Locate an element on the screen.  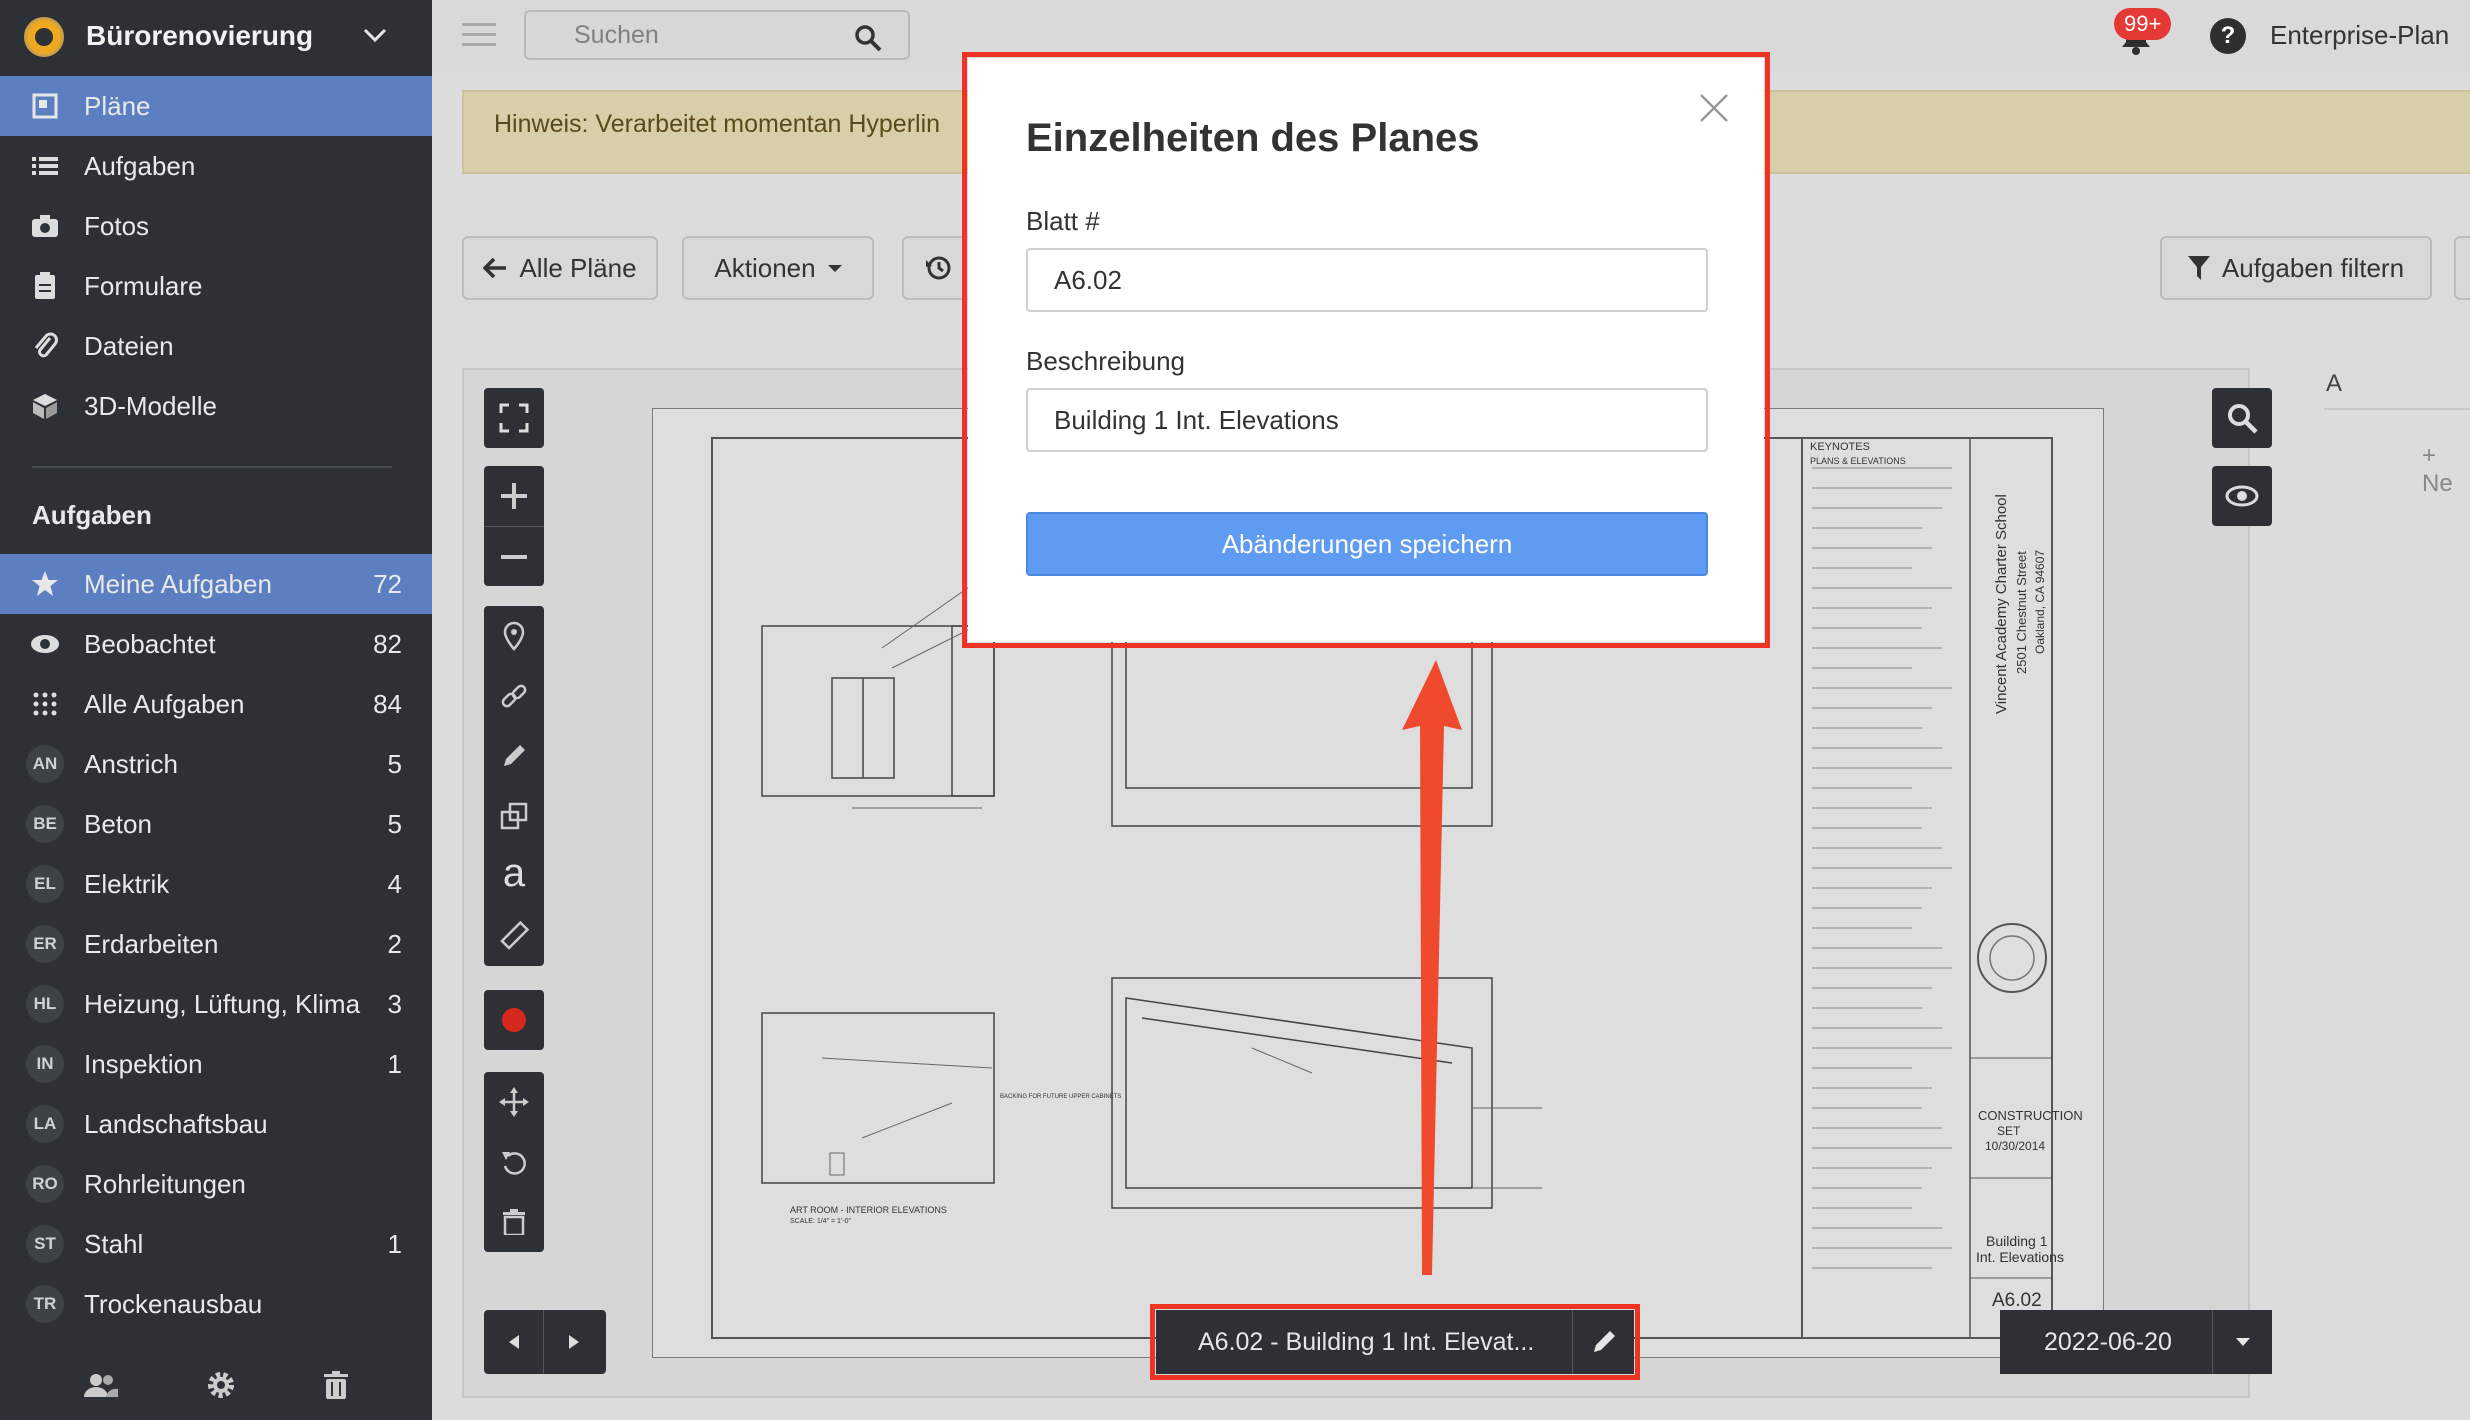
camera-icon is located at coordinates (45, 226).